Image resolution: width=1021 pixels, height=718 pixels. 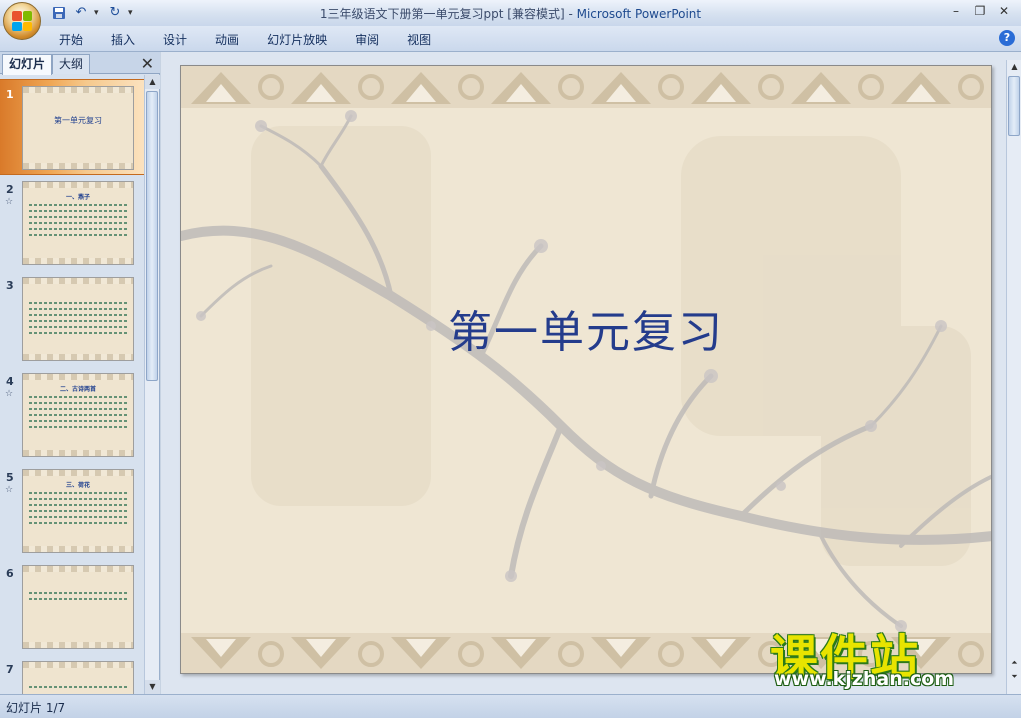 I want to click on restore-icon: ❐, so click(x=980, y=11).